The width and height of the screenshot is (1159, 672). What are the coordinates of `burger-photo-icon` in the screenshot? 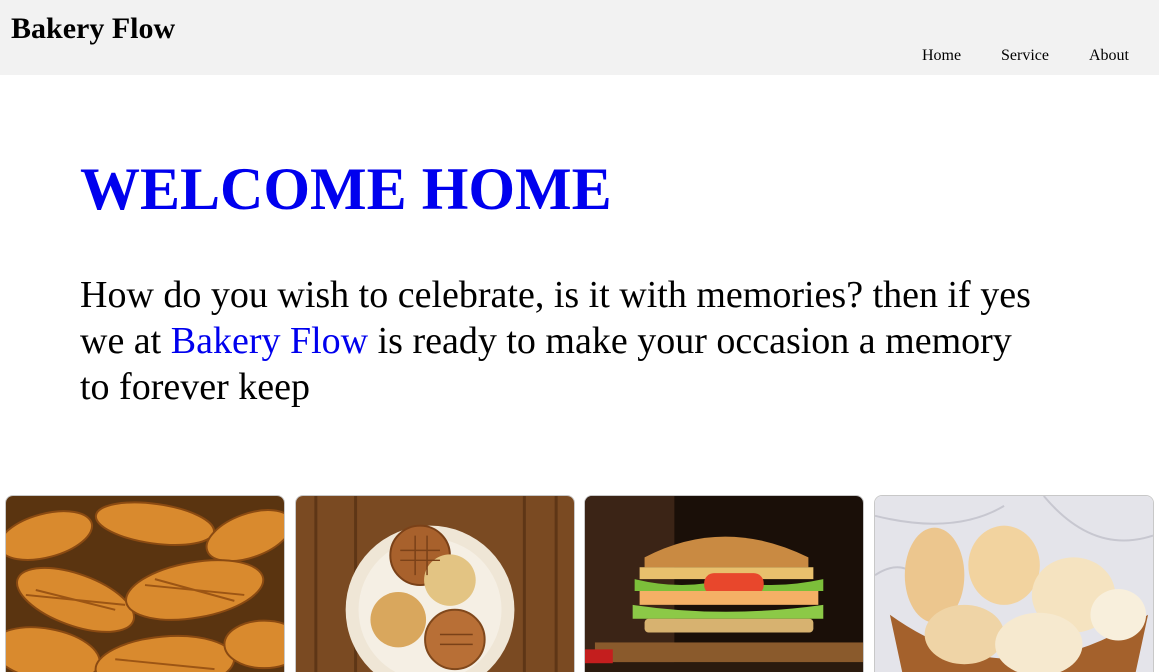 It's located at (724, 584).